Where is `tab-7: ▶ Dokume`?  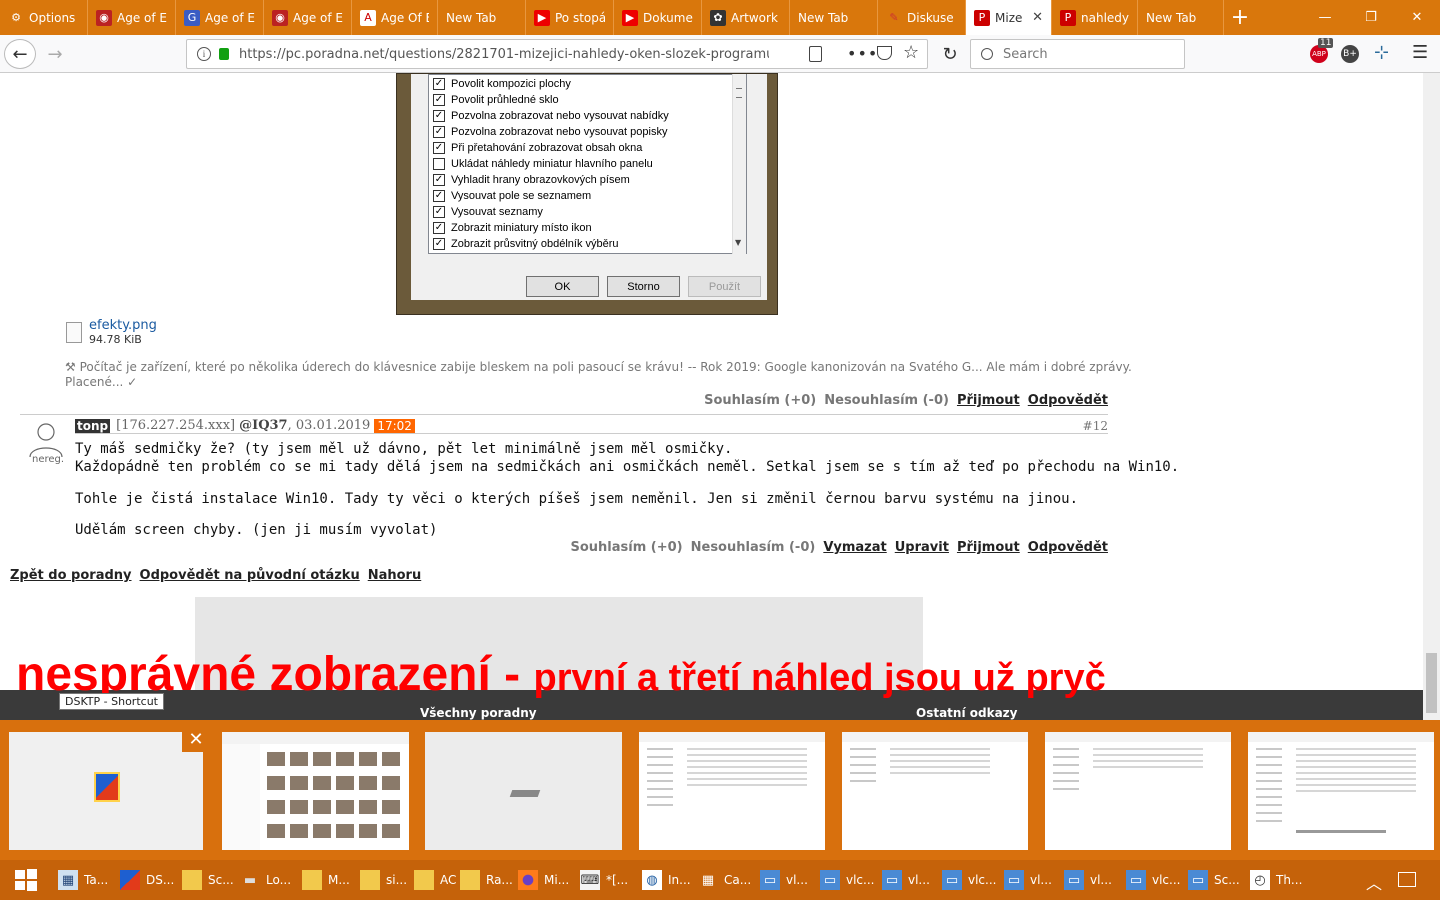
tab-7: ▶ Dokume is located at coordinates (658, 17).